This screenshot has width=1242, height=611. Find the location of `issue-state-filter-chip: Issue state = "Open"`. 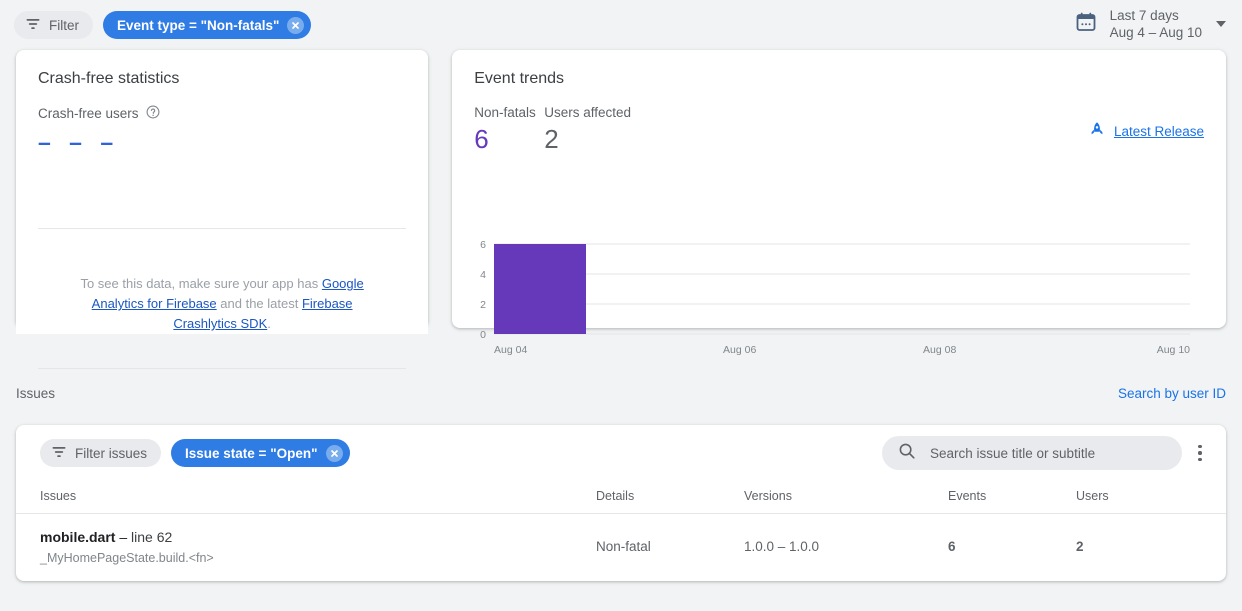

issue-state-filter-chip: Issue state = "Open" is located at coordinates (260, 453).